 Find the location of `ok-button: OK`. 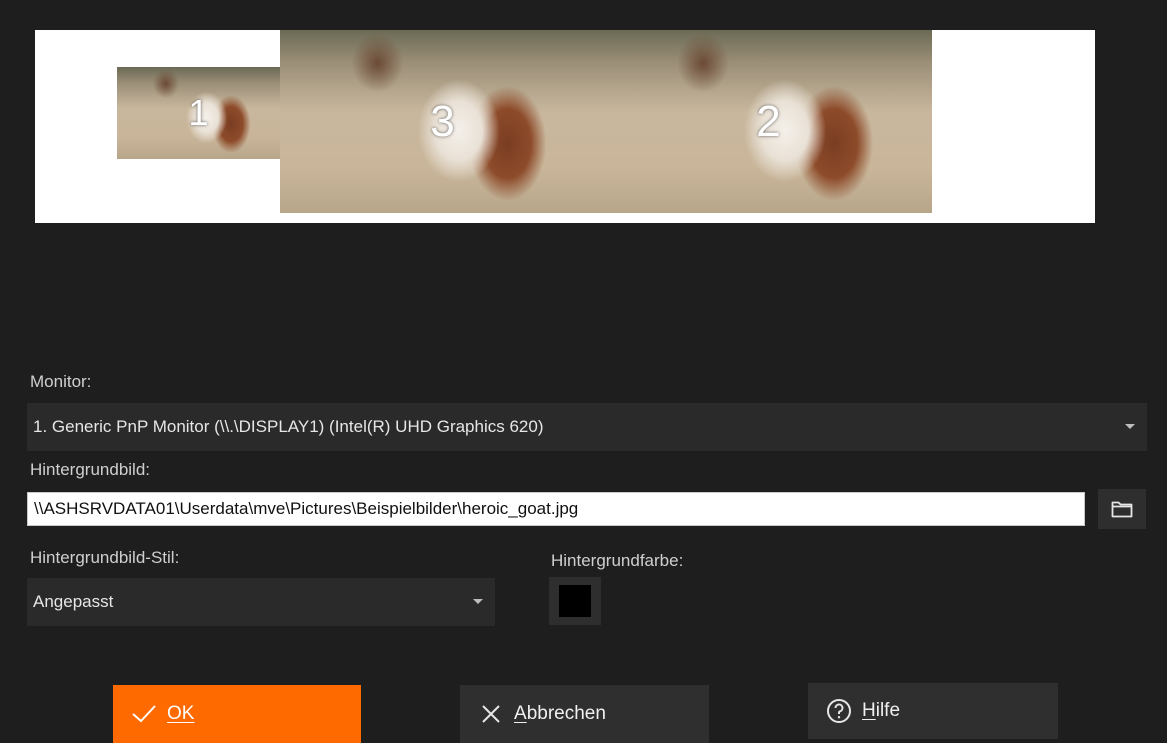

ok-button: OK is located at coordinates (237, 714).